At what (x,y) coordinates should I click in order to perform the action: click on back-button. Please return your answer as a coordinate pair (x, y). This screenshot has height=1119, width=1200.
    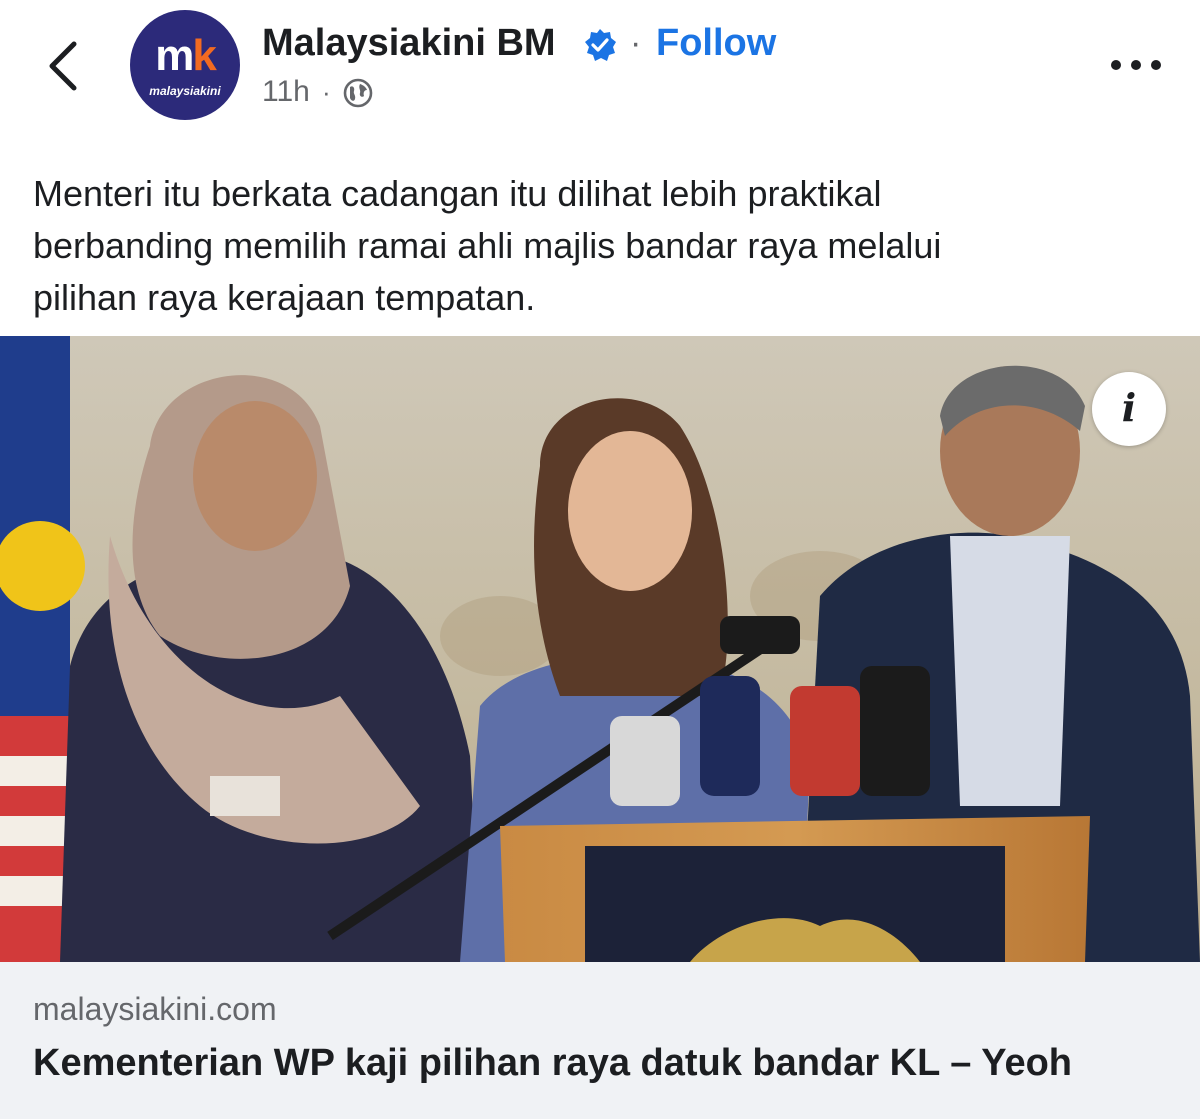
    Looking at the image, I should click on (65, 65).